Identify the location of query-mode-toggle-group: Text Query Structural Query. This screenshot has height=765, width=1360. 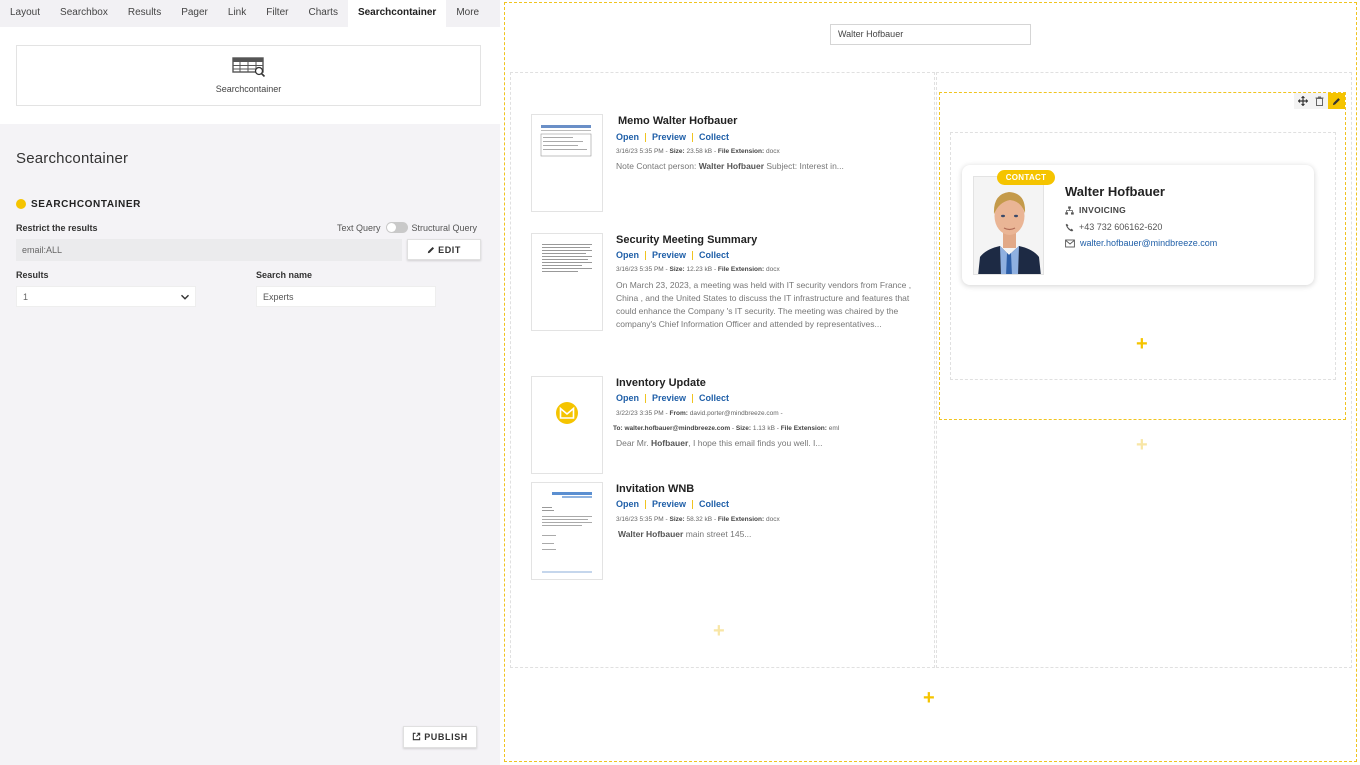
(407, 227).